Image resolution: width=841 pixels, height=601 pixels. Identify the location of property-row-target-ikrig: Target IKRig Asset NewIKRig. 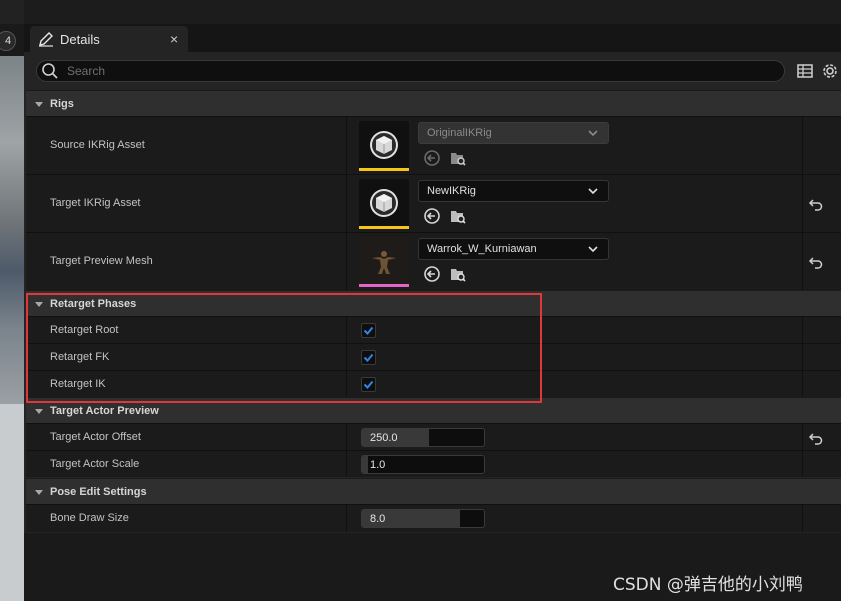
(433, 203).